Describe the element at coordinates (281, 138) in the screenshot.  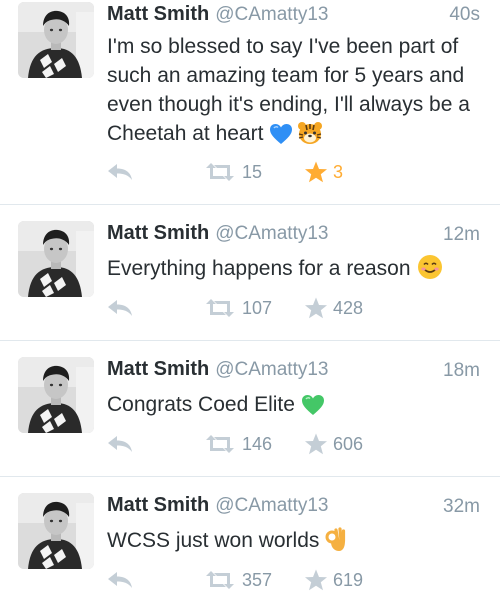
I see `blue-heart-icon` at that location.